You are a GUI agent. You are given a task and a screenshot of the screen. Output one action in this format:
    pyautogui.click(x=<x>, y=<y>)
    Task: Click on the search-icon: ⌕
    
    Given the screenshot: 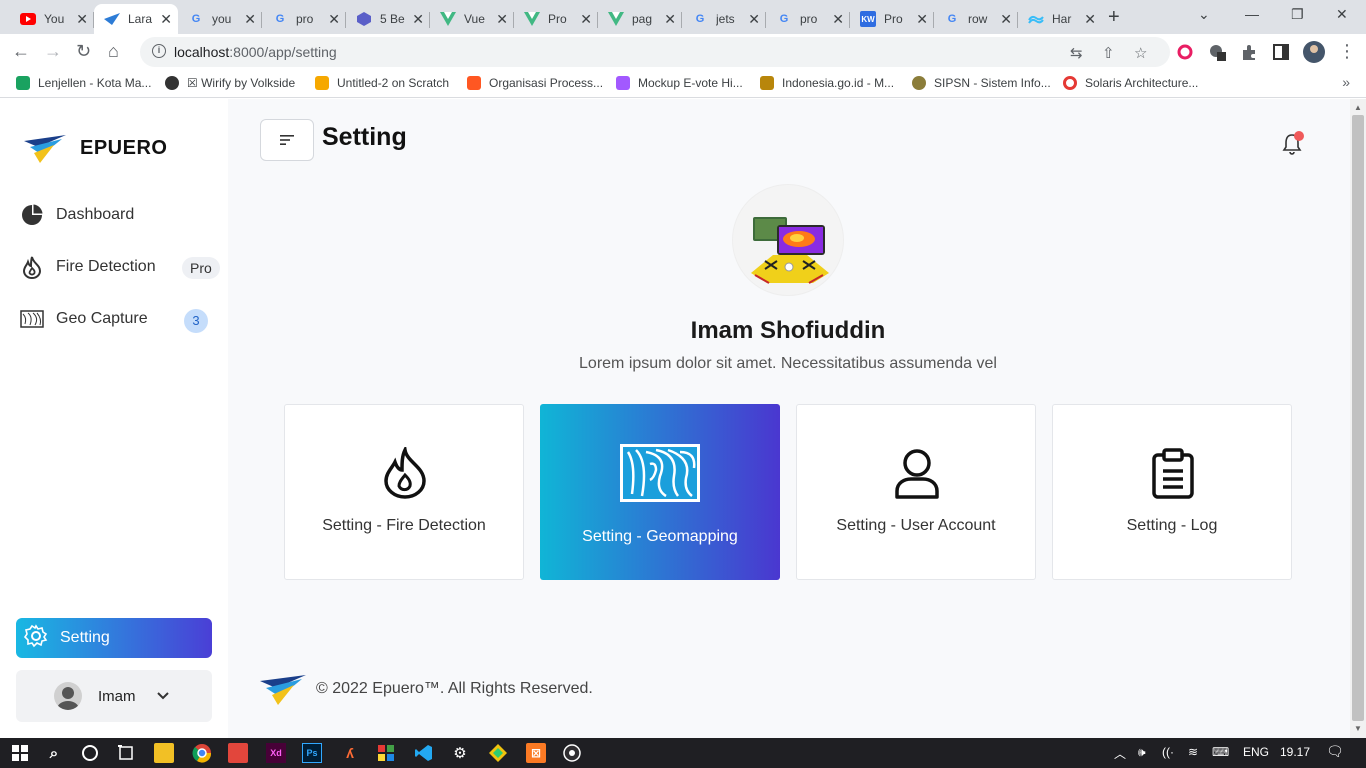 What is the action you would take?
    pyautogui.click(x=54, y=753)
    